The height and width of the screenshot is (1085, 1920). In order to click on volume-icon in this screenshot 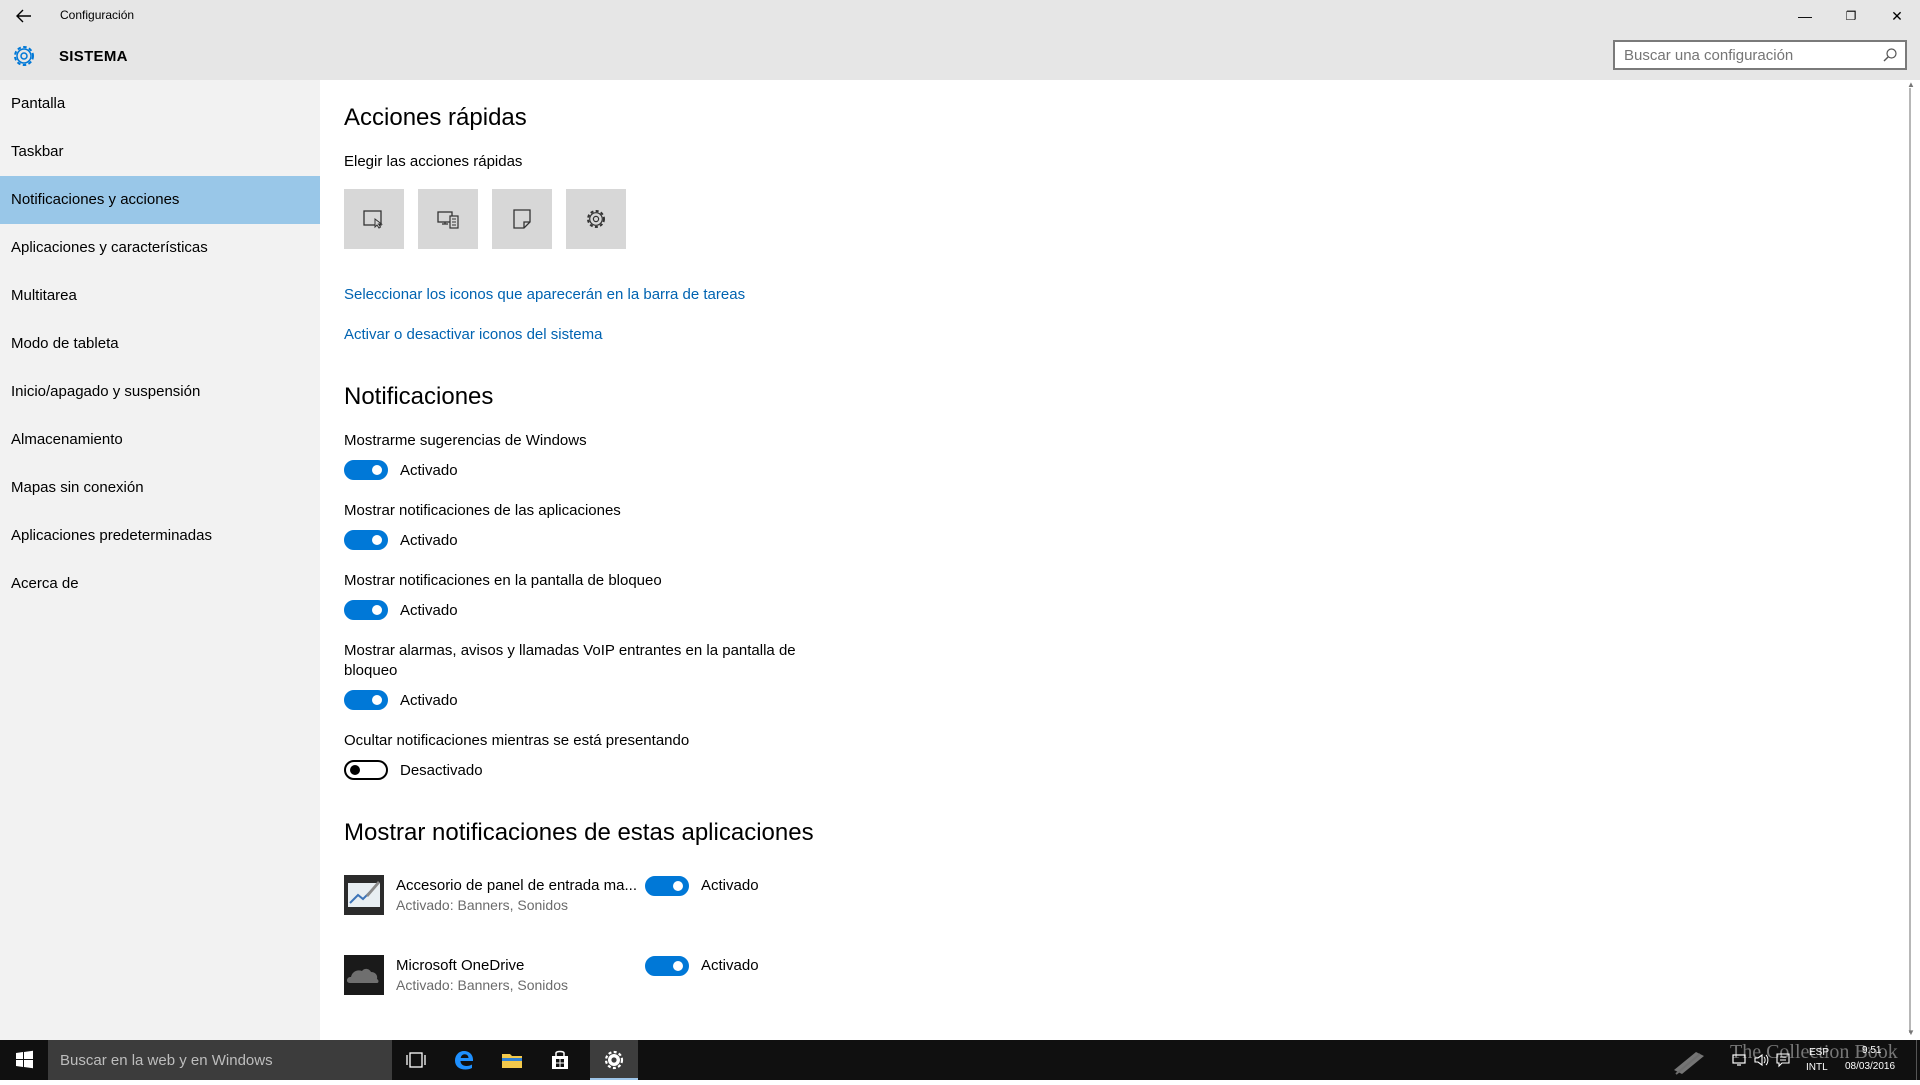, I will do `click(1761, 1060)`.